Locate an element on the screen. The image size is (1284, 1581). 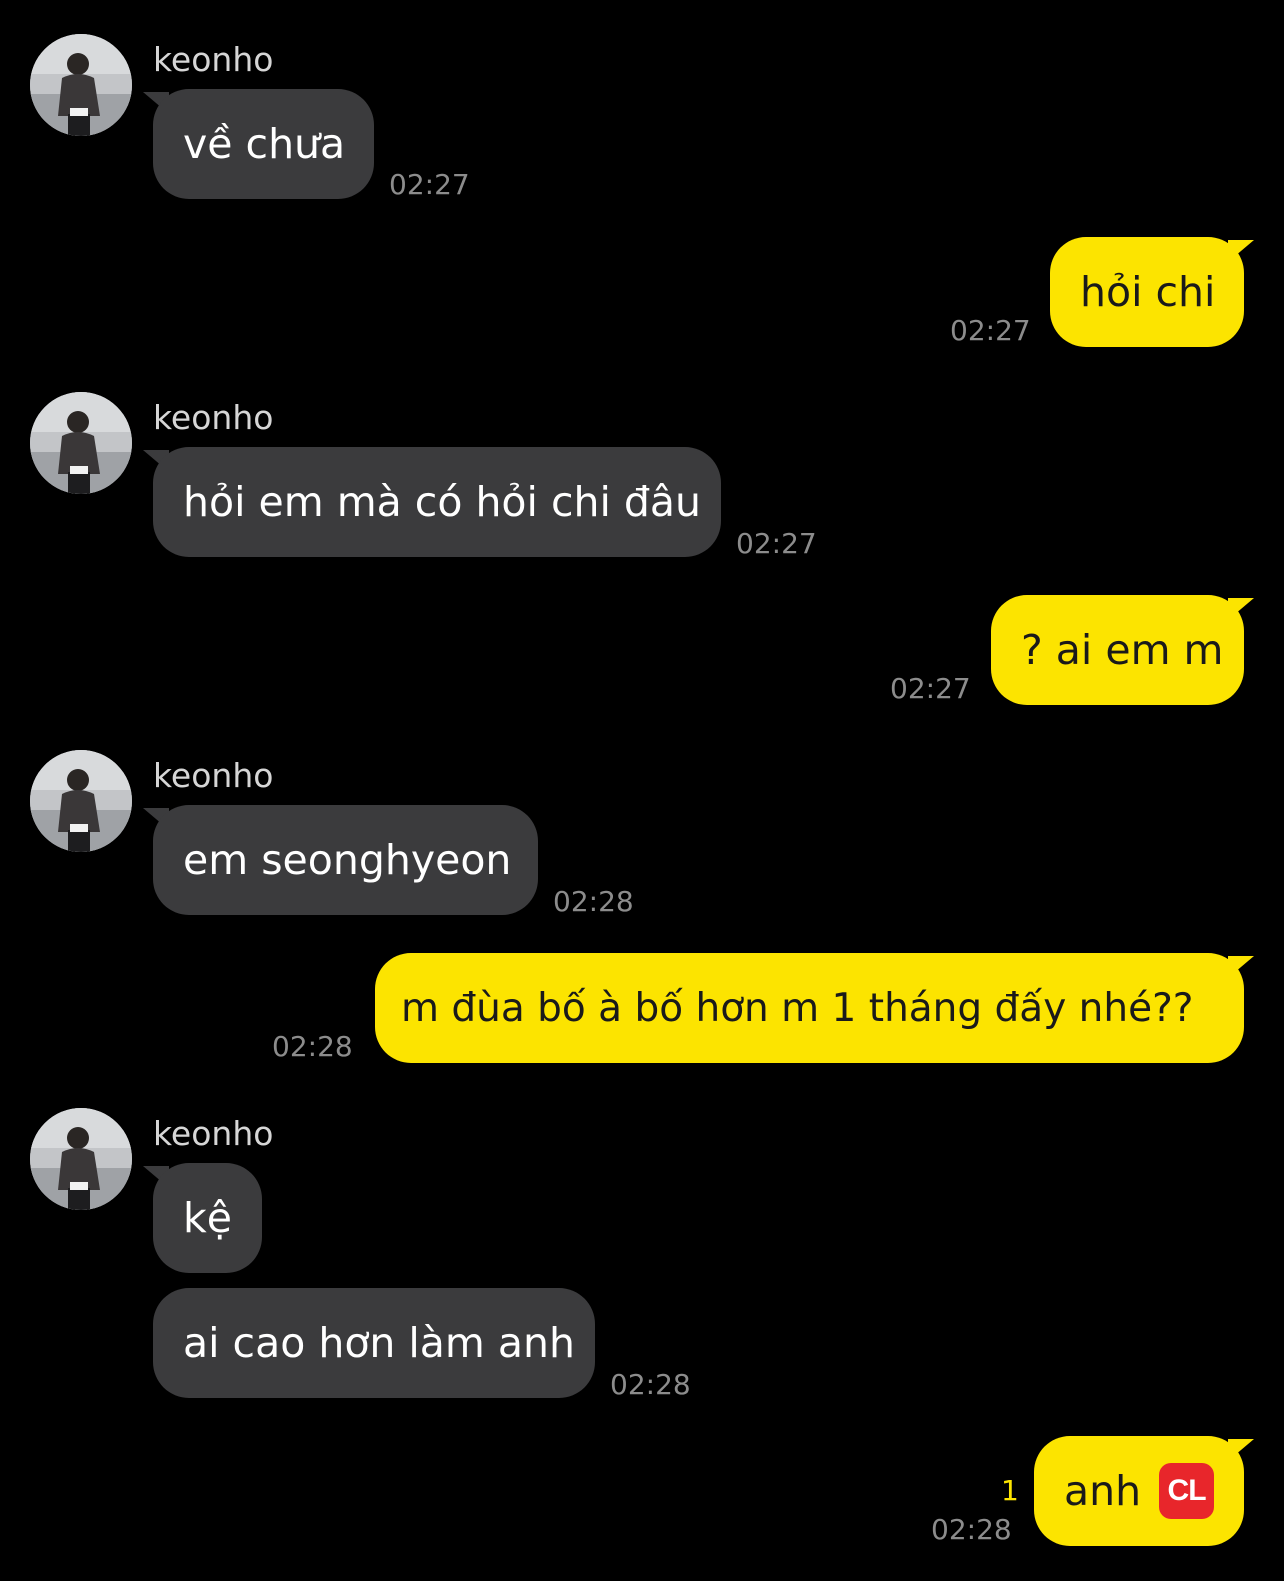
message-text: anh is located at coordinates (1103, 1491).